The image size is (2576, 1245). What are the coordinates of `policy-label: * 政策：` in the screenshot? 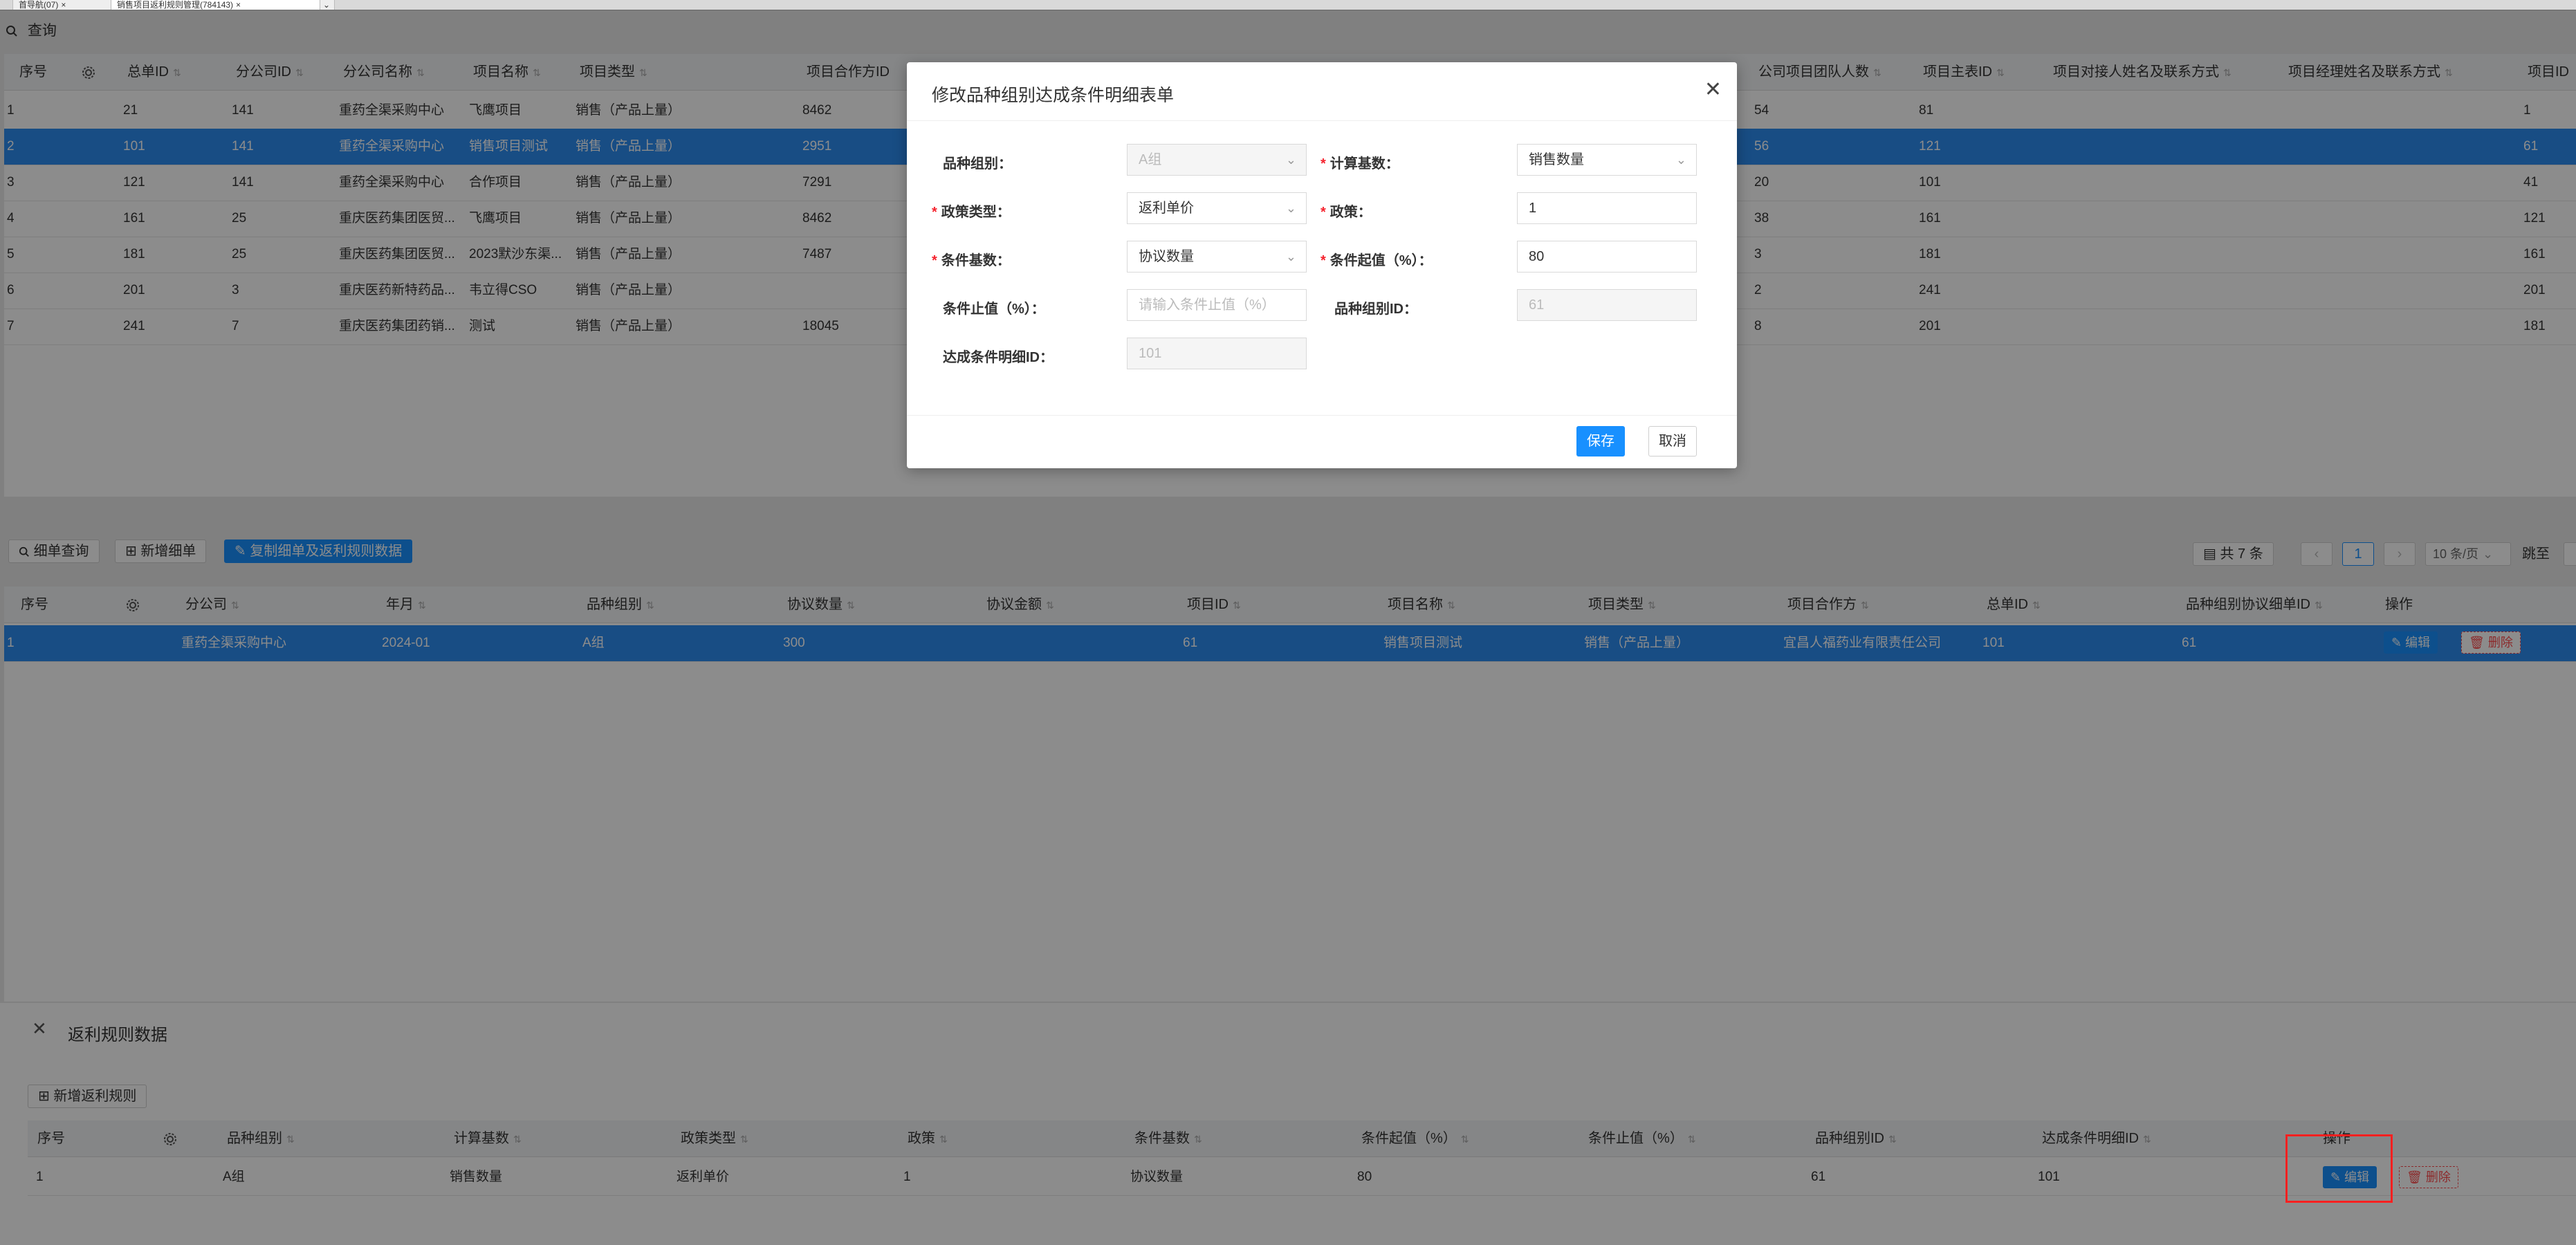 It's located at (1346, 212).